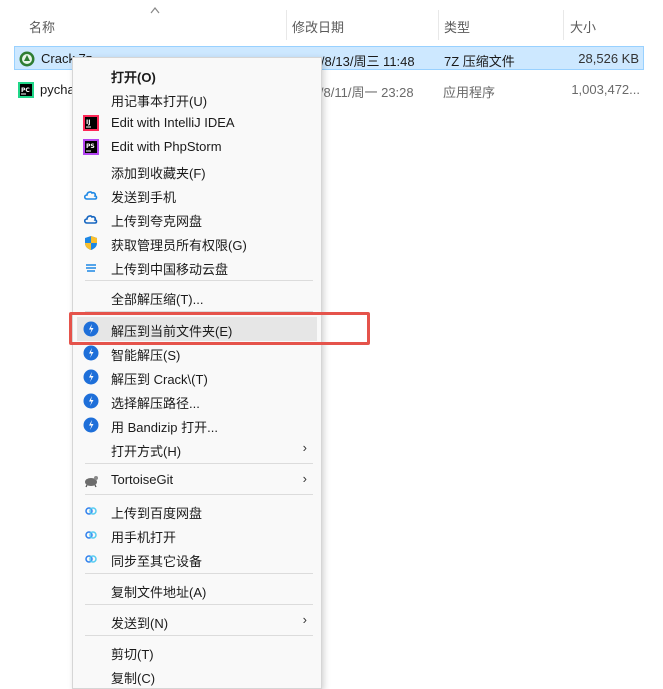  I want to click on column-name: 名称, so click(42, 26).